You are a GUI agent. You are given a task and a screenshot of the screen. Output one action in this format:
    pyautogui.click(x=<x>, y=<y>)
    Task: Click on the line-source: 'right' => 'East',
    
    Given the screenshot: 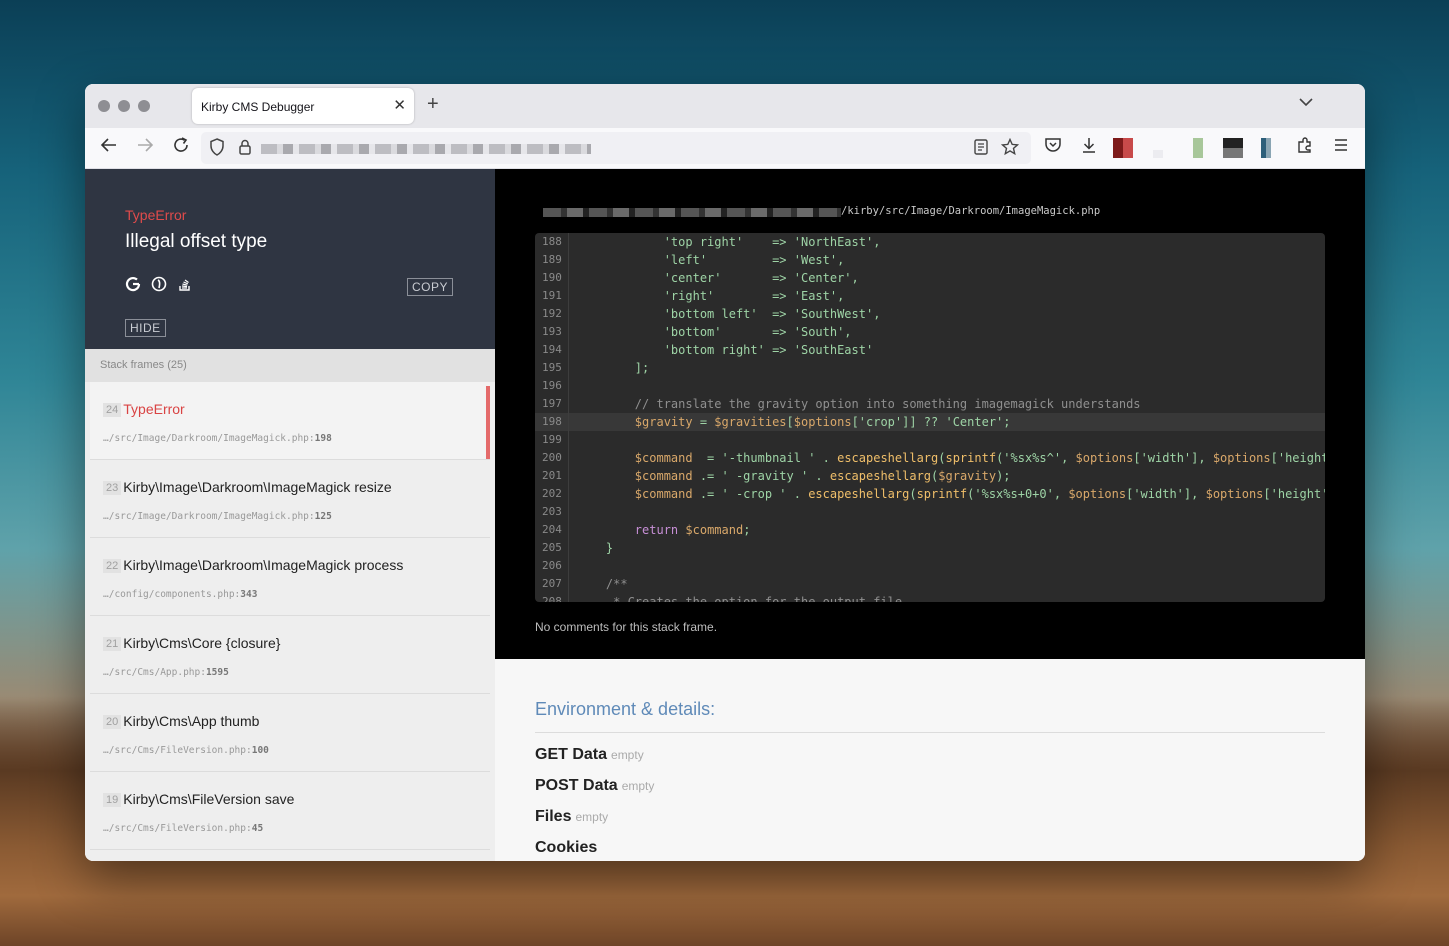 What is the action you would take?
    pyautogui.click(x=711, y=296)
    